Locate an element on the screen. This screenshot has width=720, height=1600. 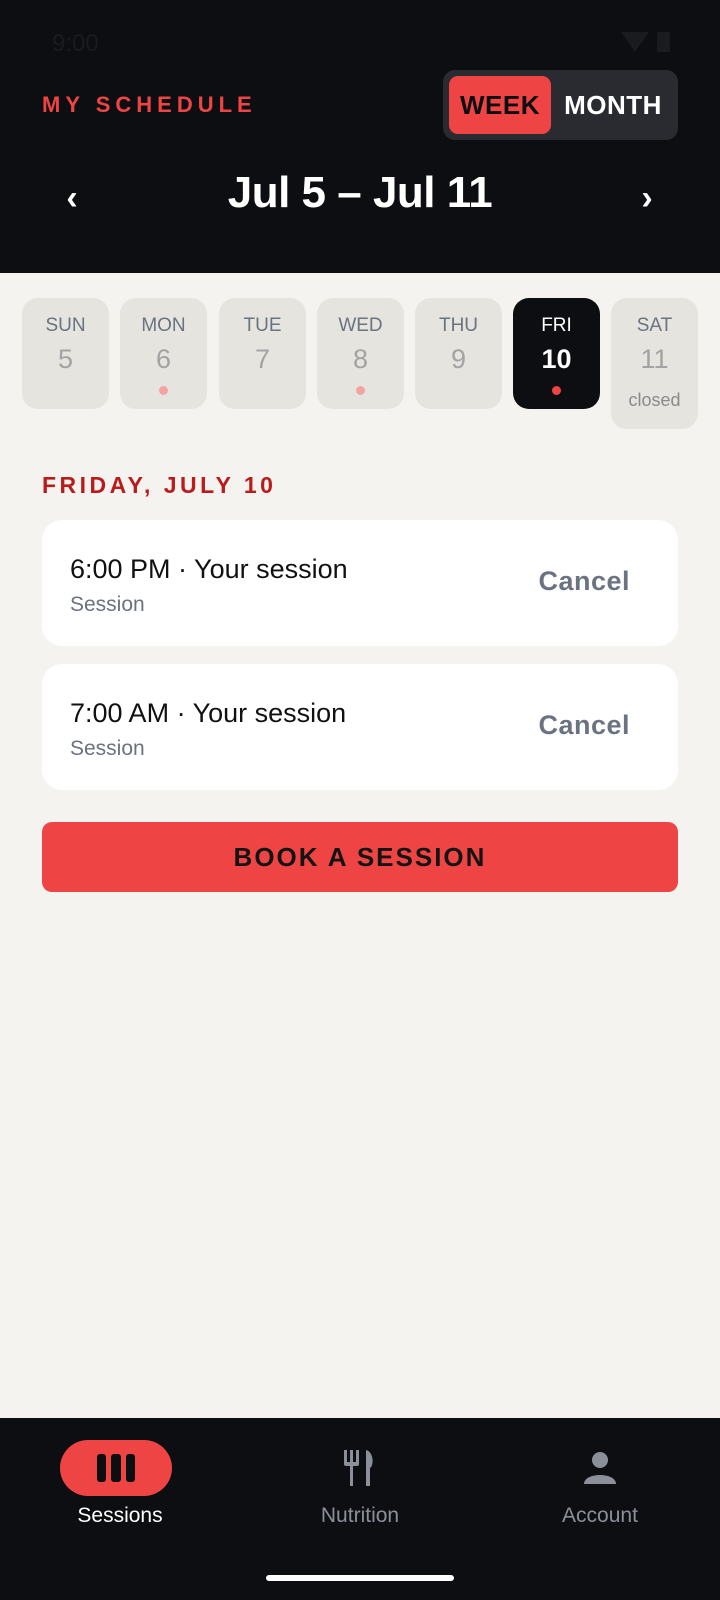
day-mon: MON 6 is located at coordinates (163, 353).